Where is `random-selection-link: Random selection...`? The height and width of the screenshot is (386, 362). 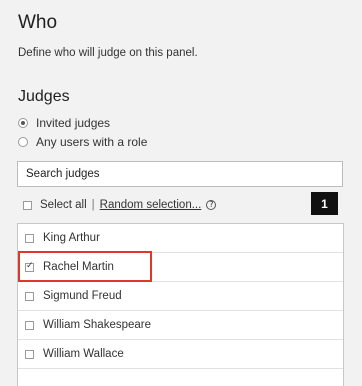 random-selection-link: Random selection... is located at coordinates (151, 205).